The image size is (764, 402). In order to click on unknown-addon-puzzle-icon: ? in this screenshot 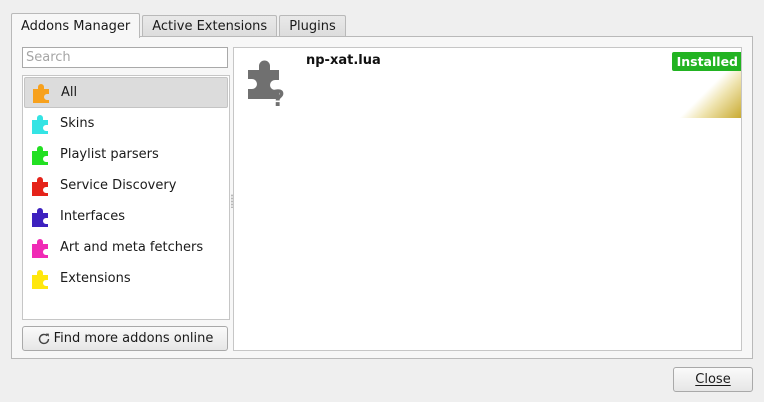, I will do `click(268, 85)`.